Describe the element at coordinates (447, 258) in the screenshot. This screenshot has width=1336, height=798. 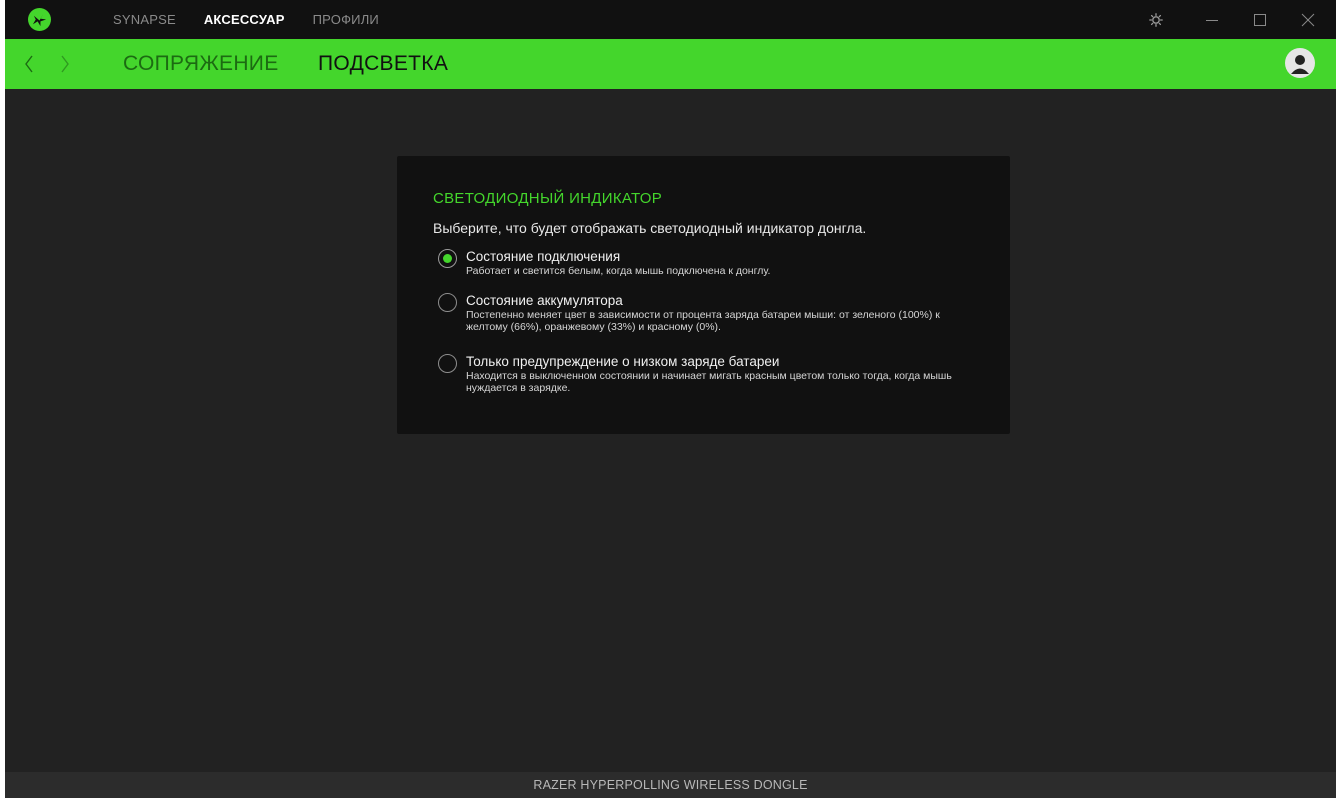
I see `radio-connection-status` at that location.